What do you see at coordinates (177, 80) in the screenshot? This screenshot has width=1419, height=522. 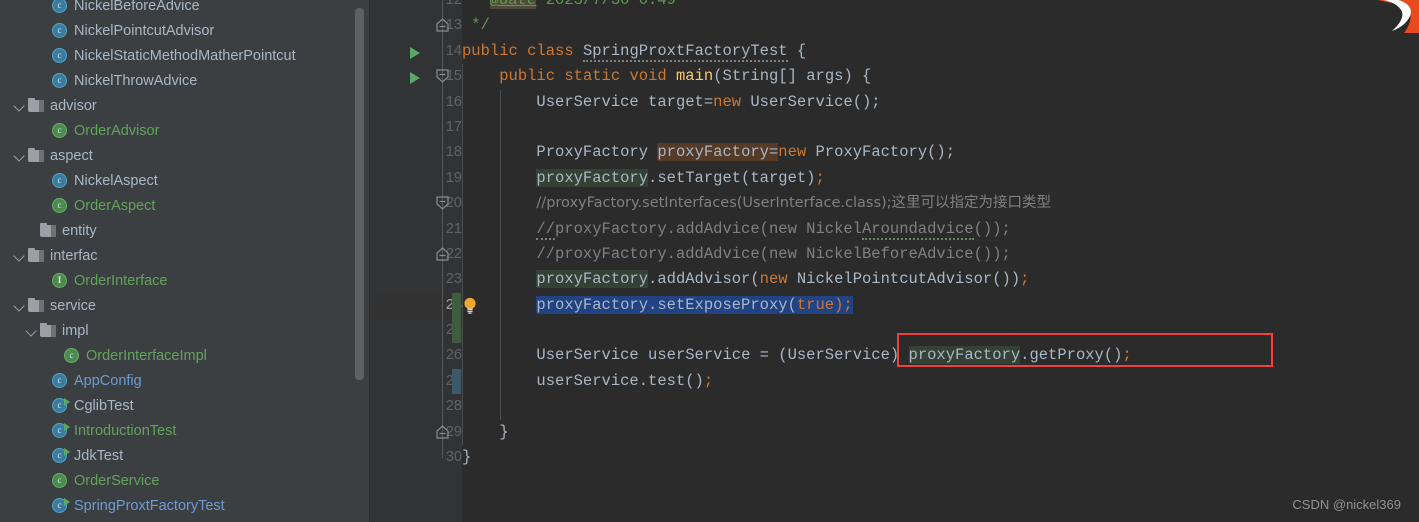 I see `tree-item-nickelthrowadvice: c NickelThrowAdvice` at bounding box center [177, 80].